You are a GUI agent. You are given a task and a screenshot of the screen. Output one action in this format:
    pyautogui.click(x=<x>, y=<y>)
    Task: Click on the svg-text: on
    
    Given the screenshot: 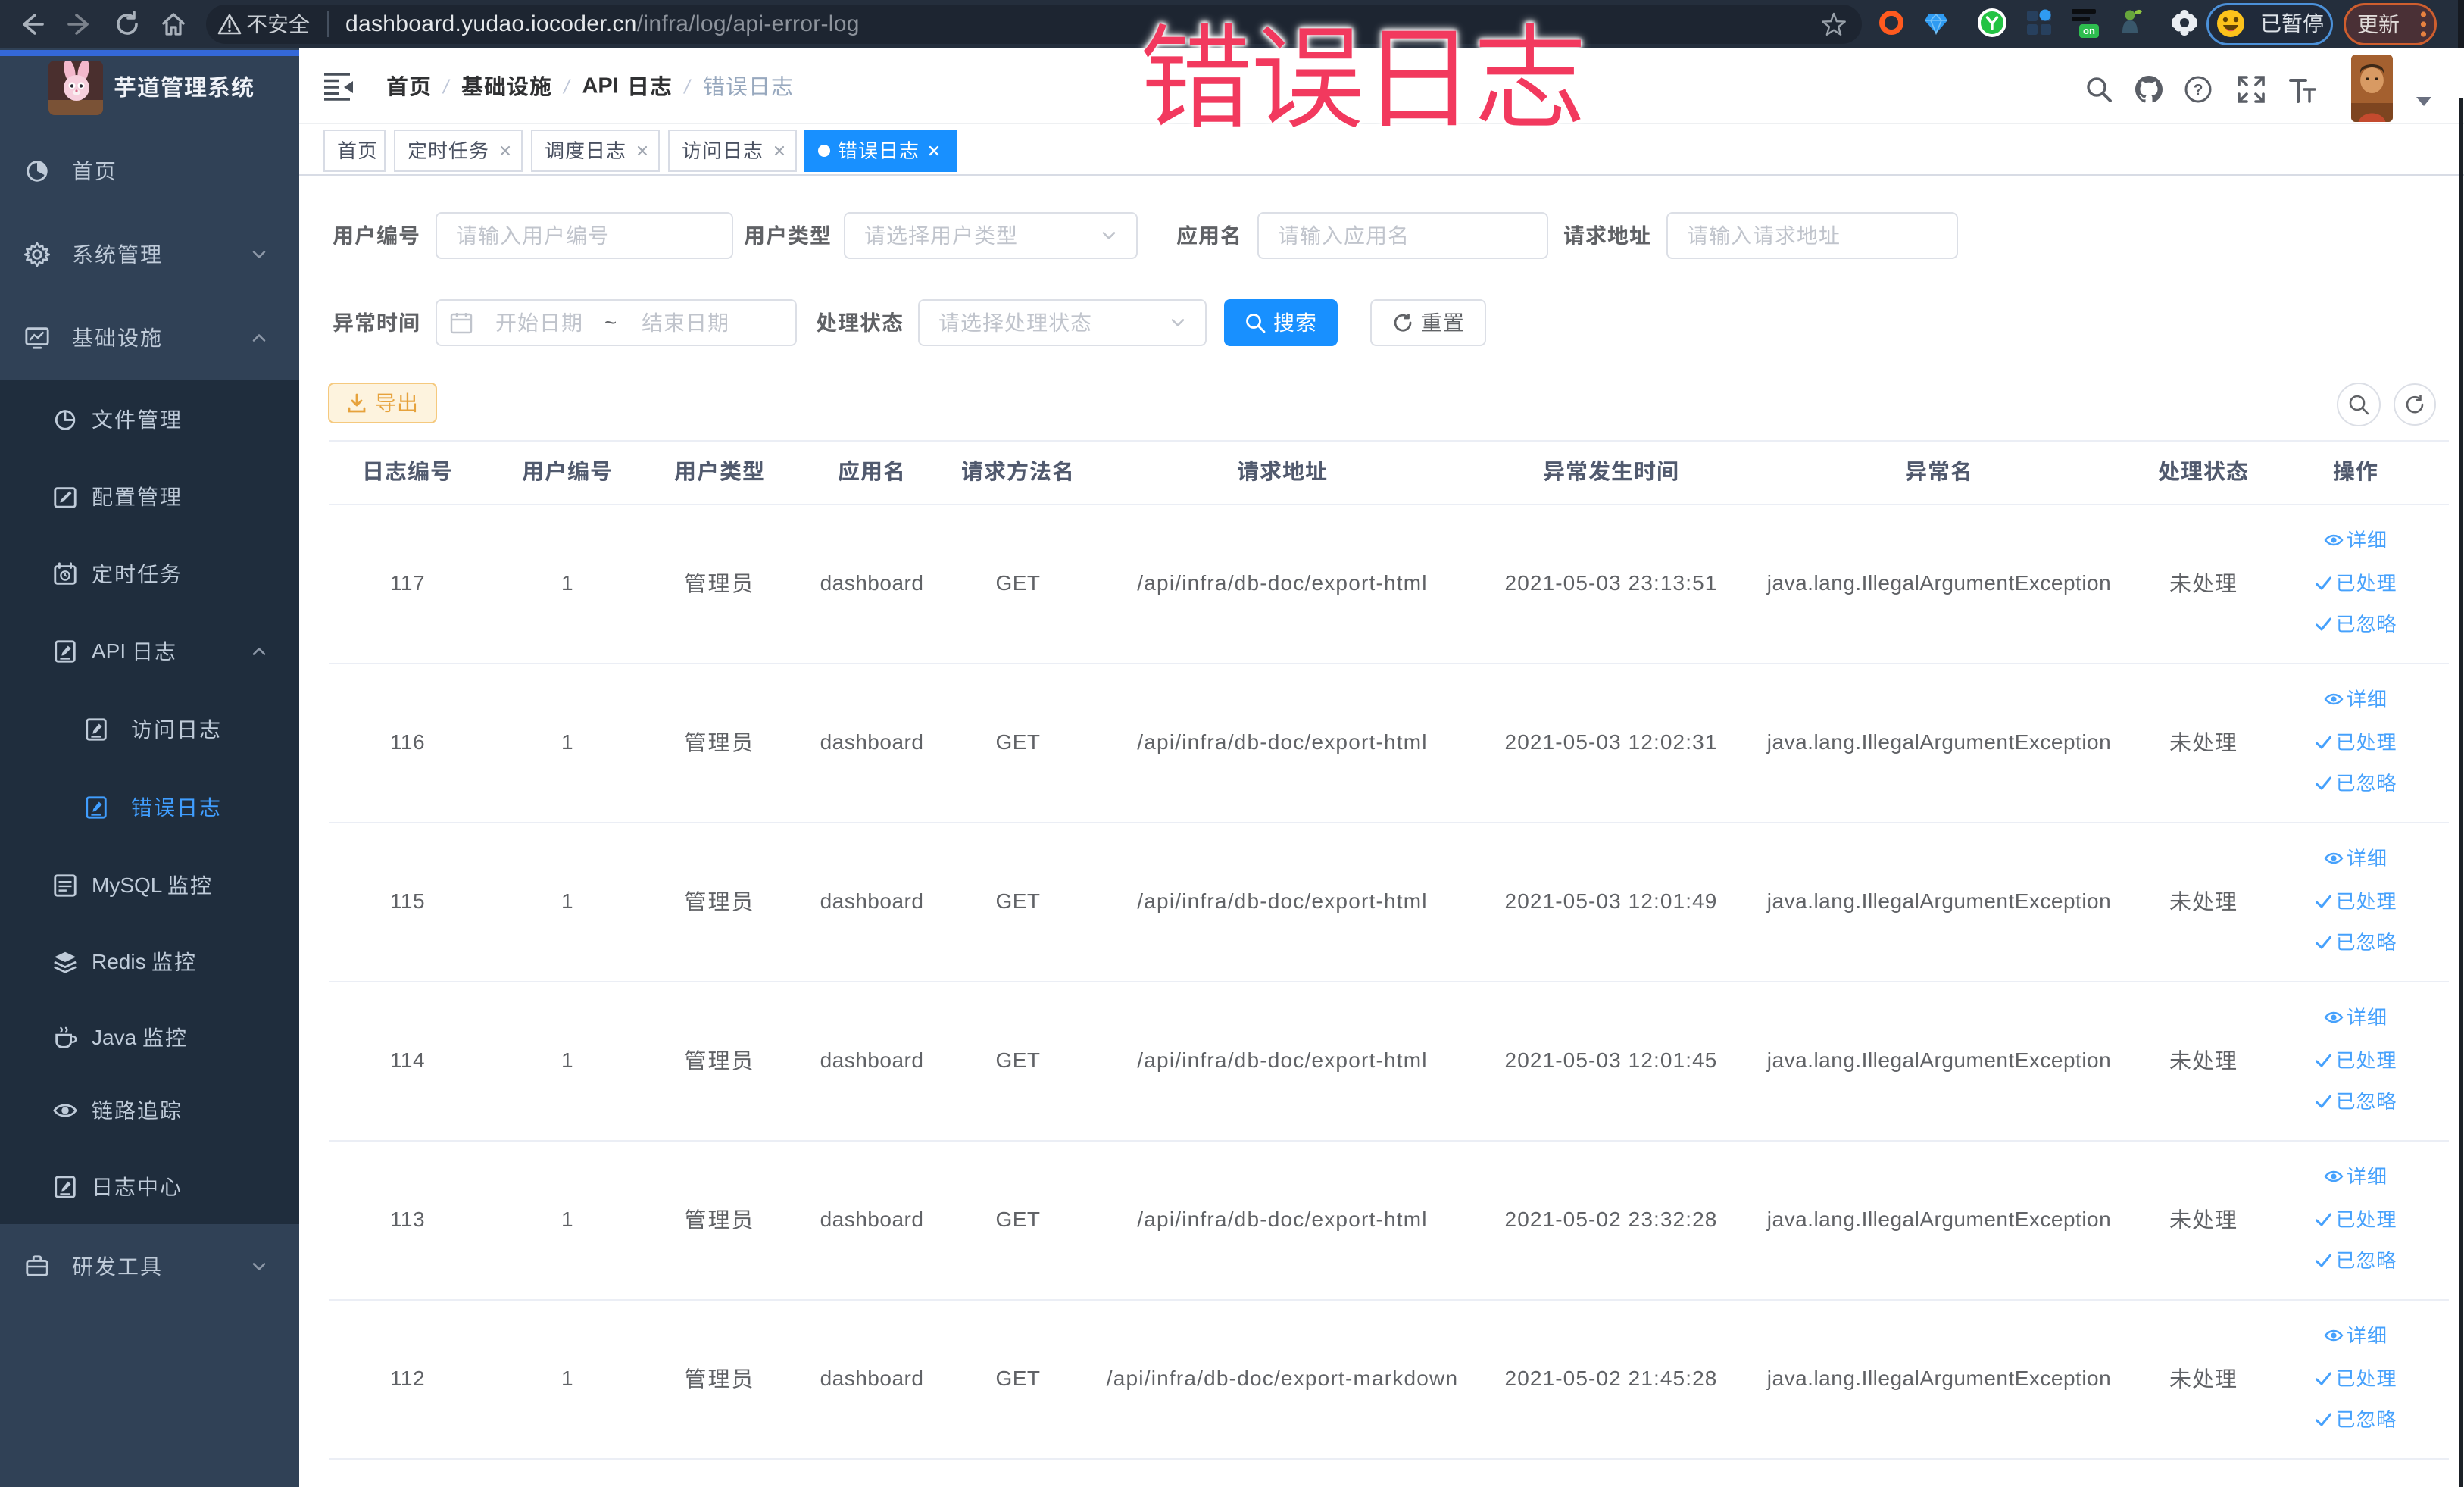 What is the action you would take?
    pyautogui.click(x=2089, y=30)
    